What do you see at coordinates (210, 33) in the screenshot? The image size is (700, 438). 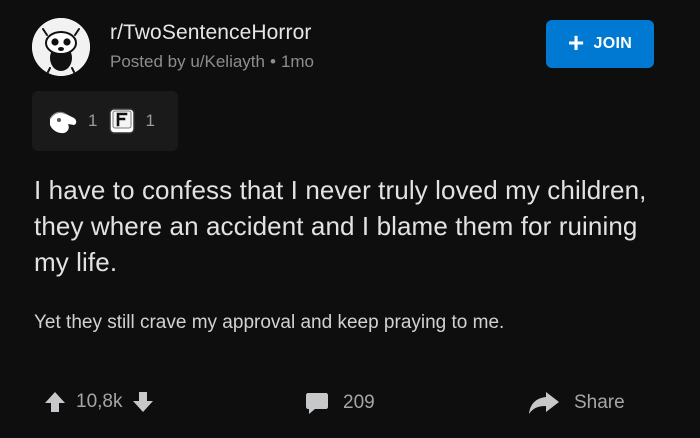 I see `community-name: r/TwoSentenceHorror` at bounding box center [210, 33].